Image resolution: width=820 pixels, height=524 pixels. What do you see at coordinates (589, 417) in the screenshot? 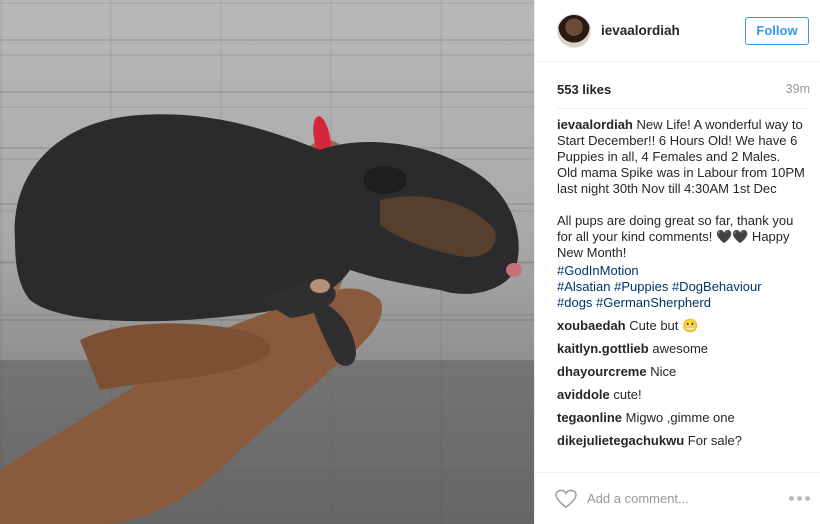
I see `comment-username: tegaonline` at bounding box center [589, 417].